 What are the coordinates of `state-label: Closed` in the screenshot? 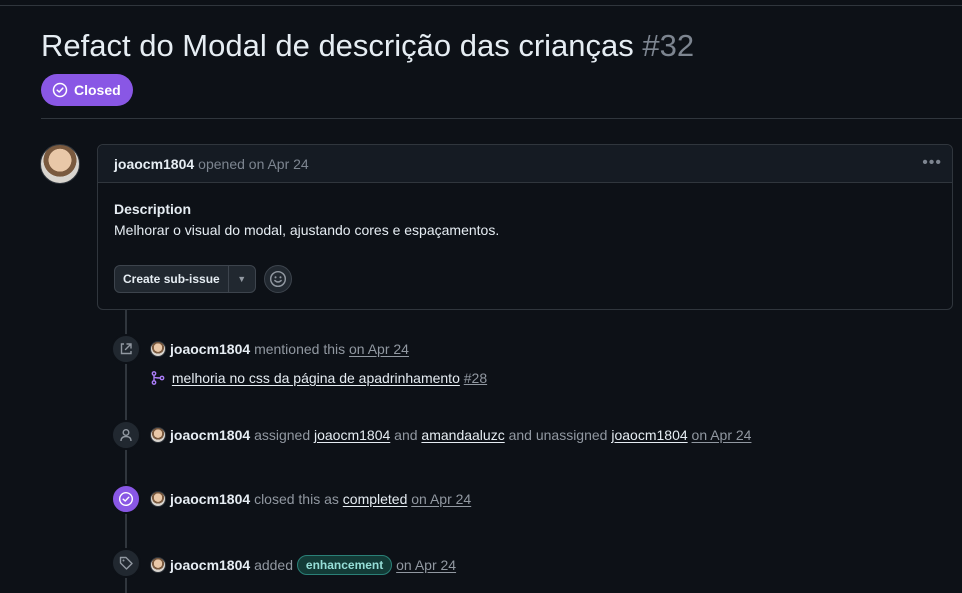 It's located at (97, 90).